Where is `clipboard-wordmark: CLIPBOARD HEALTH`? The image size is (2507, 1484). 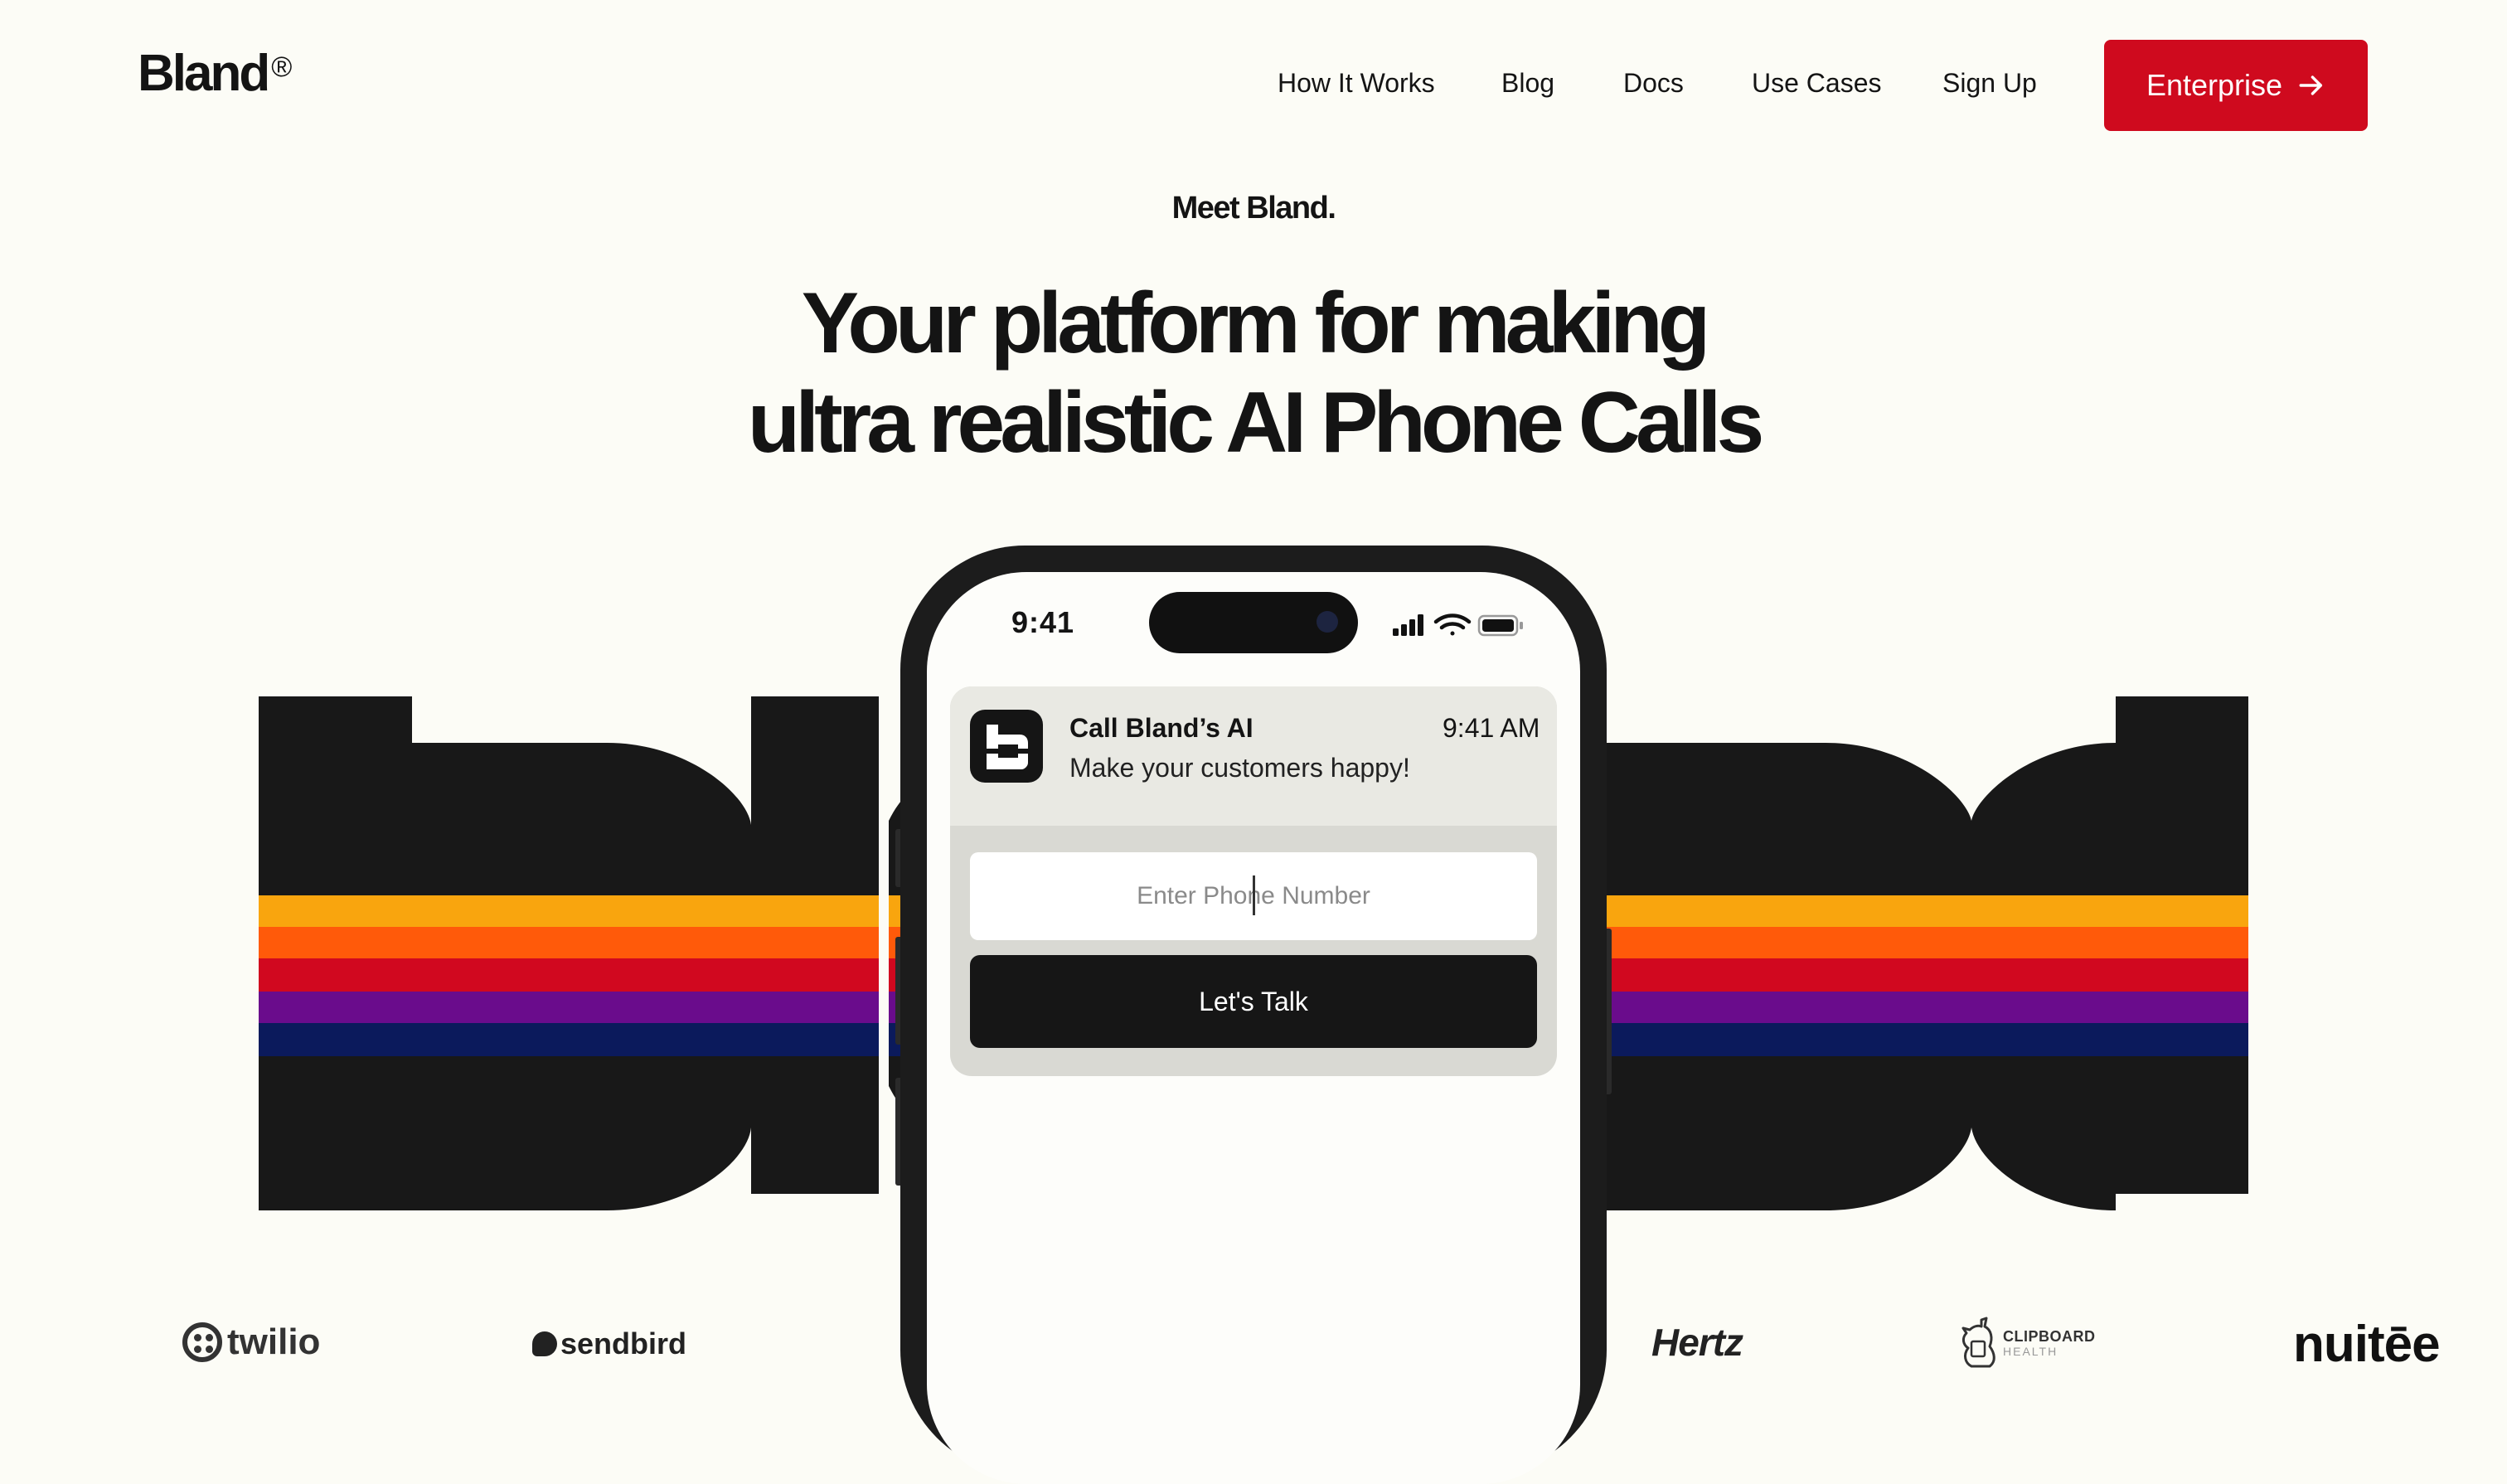
clipboard-wordmark: CLIPBOARD HEALTH is located at coordinates (2049, 1343).